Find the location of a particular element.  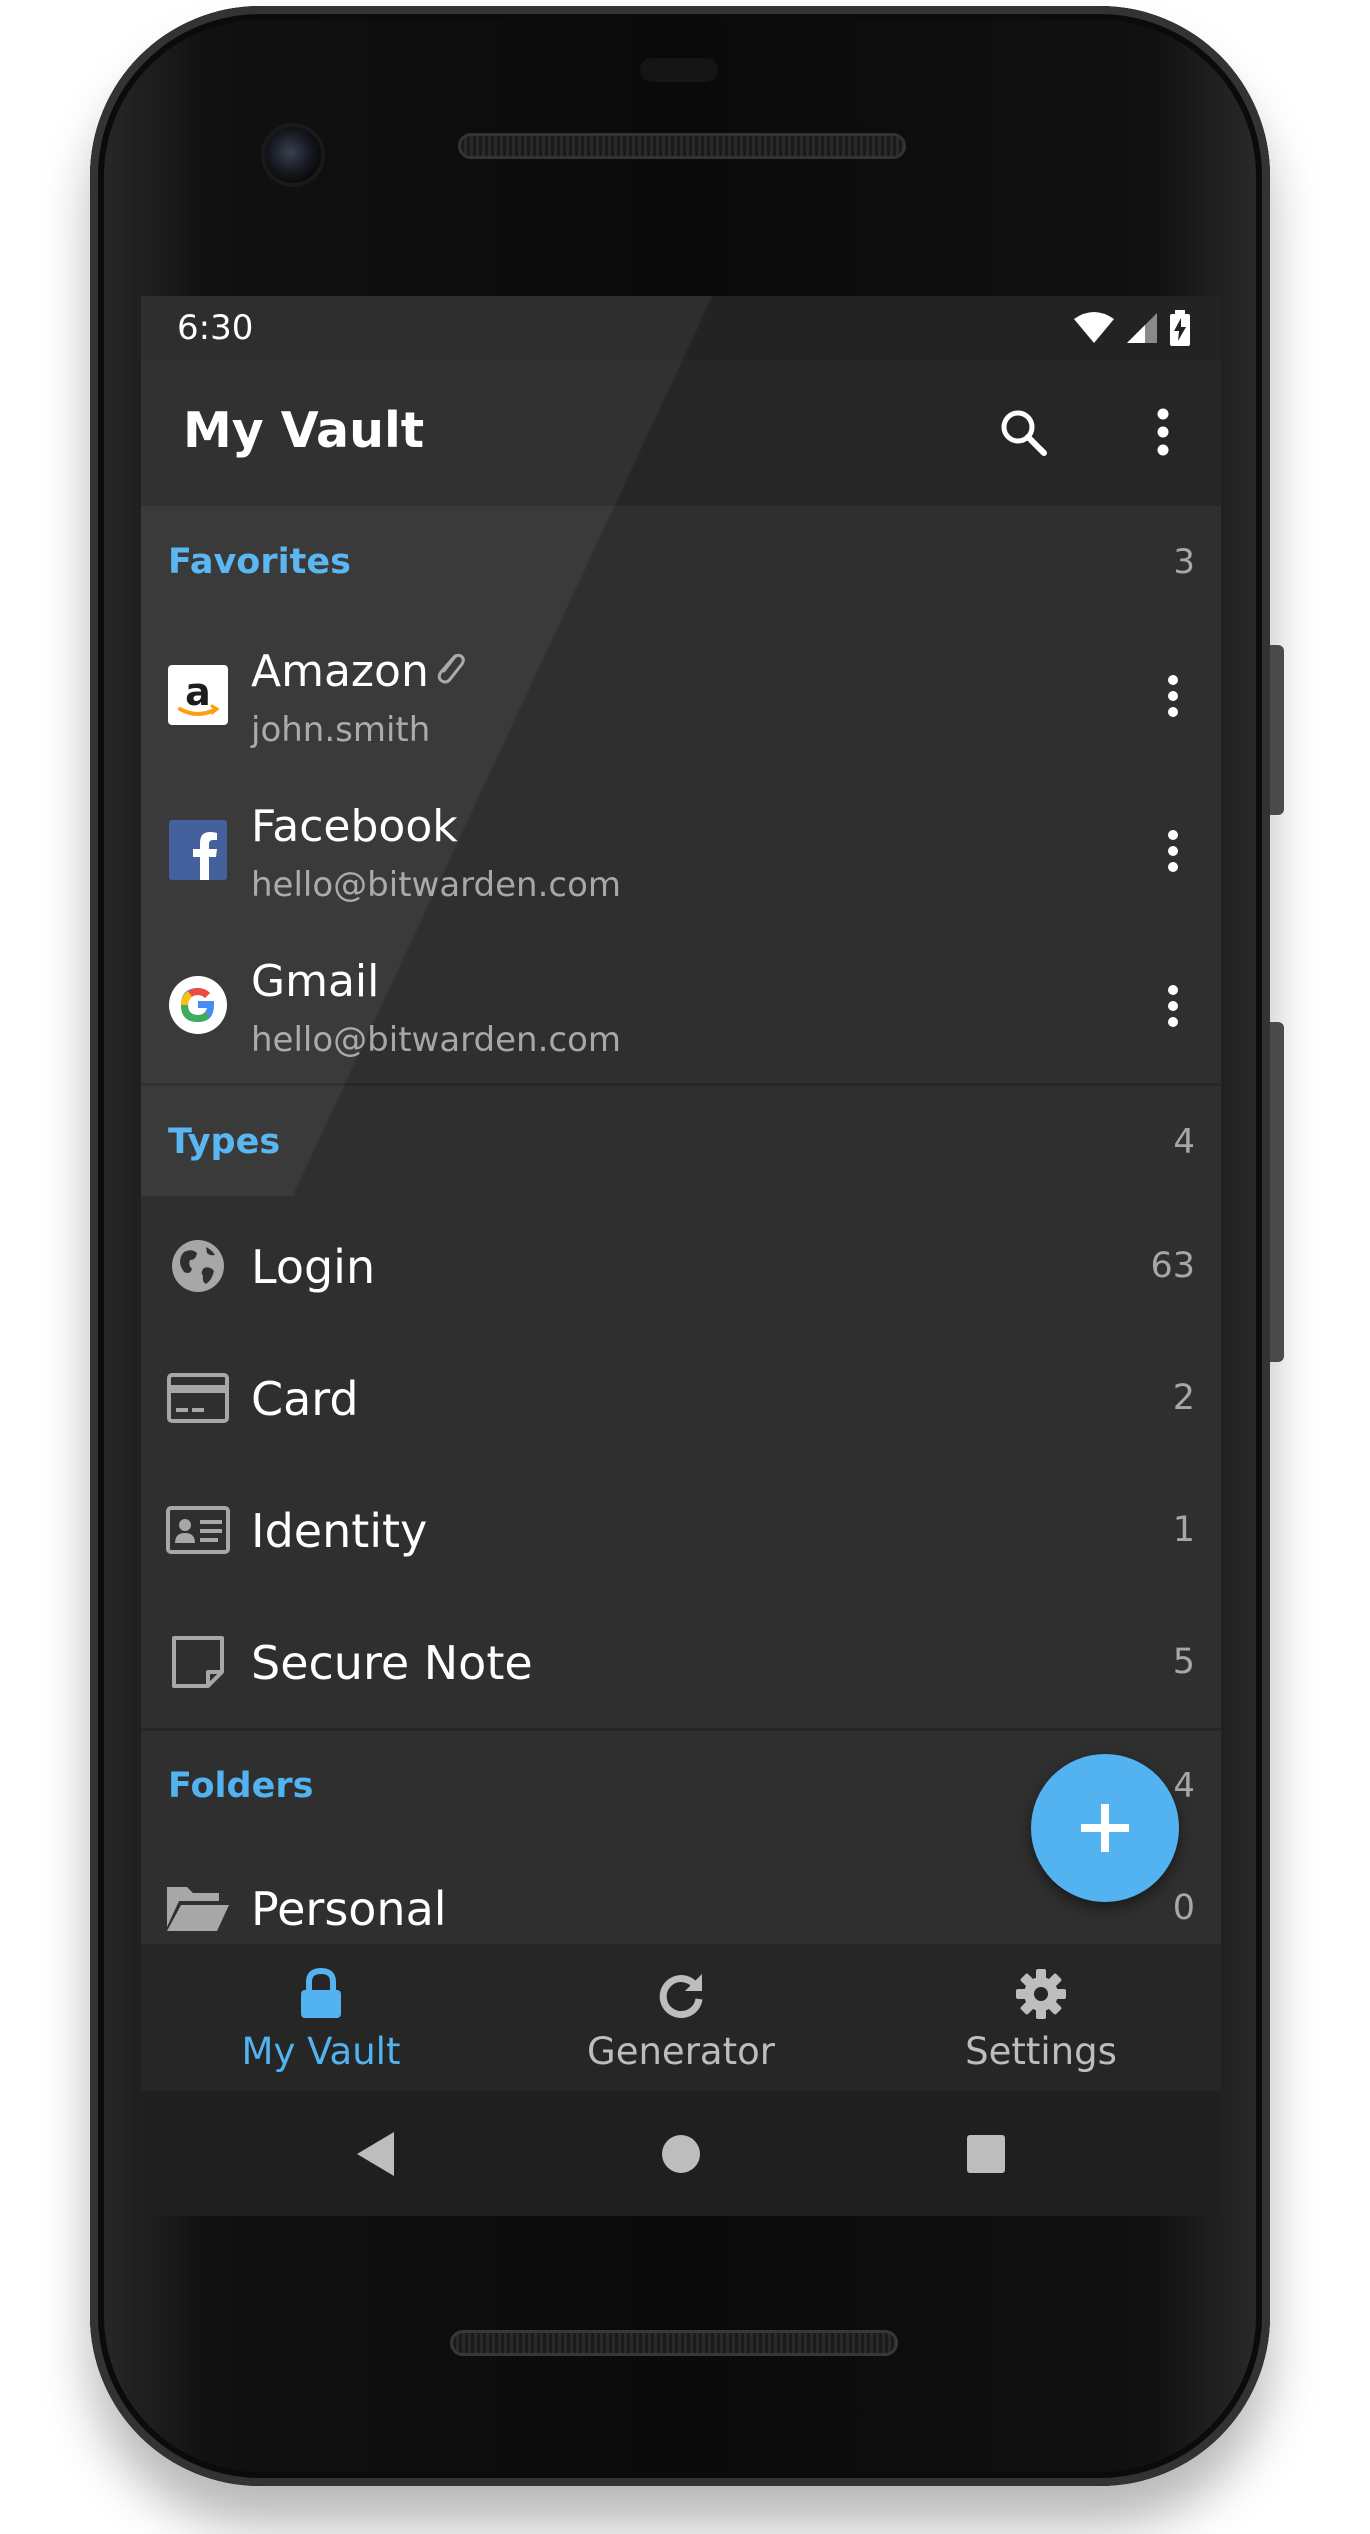

section-header-types: Types 4 is located at coordinates (681, 1142).